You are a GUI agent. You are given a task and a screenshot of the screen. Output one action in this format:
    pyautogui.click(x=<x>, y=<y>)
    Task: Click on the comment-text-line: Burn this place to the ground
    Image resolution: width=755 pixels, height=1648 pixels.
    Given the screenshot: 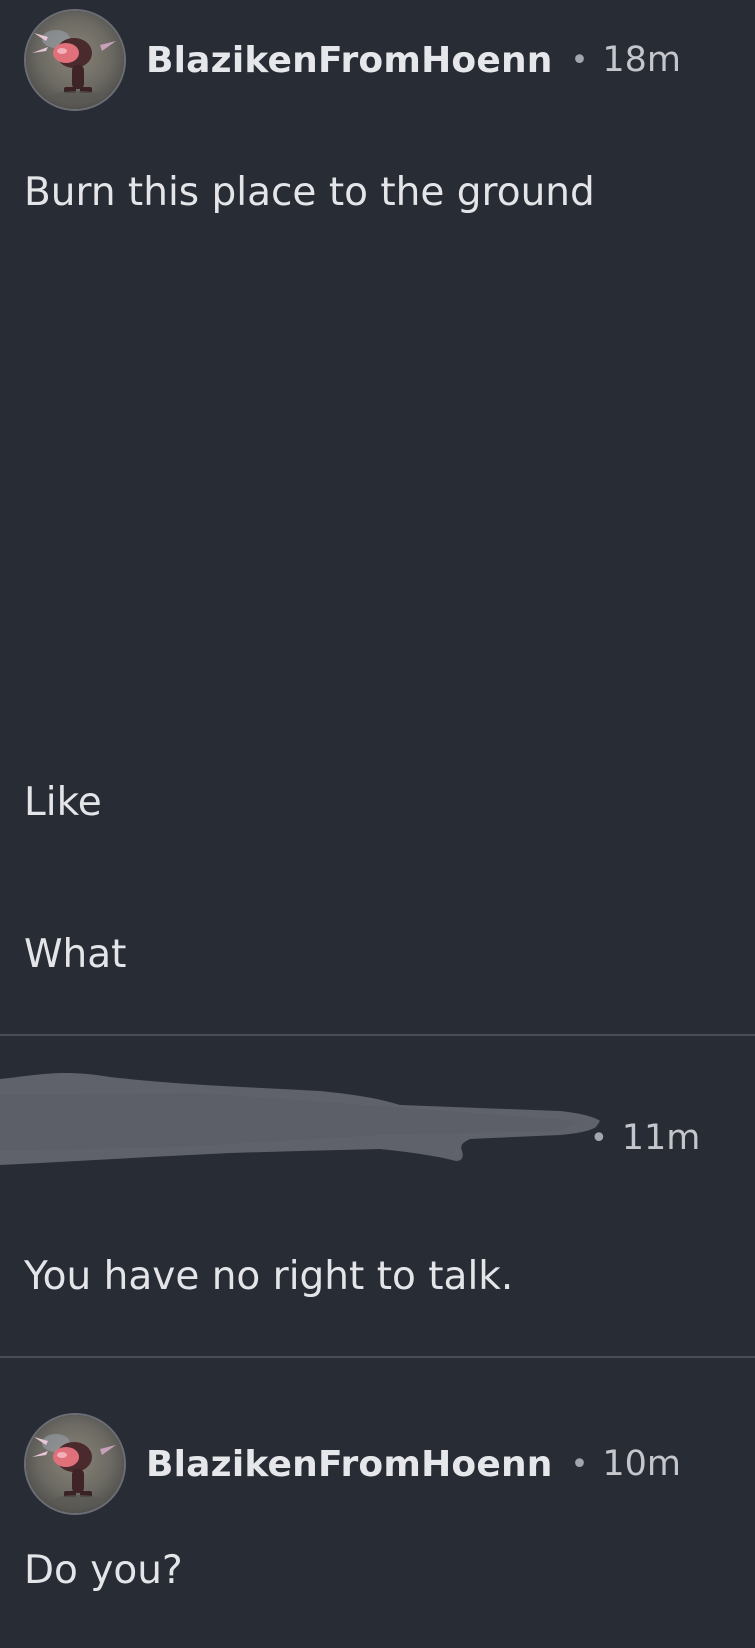 What is the action you would take?
    pyautogui.click(x=309, y=192)
    